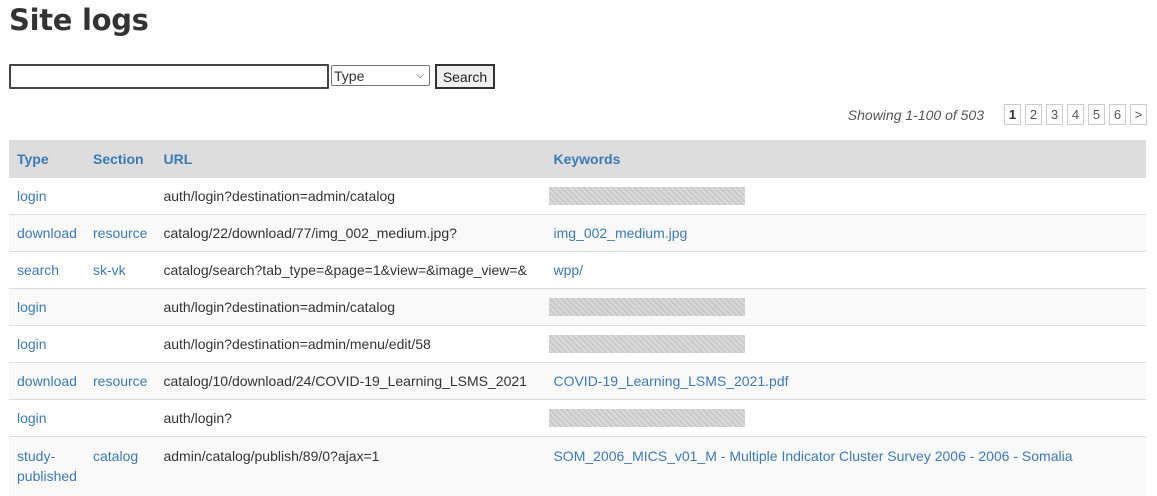 This screenshot has height=496, width=1157. Describe the element at coordinates (169, 76) in the screenshot. I see `search-input` at that location.